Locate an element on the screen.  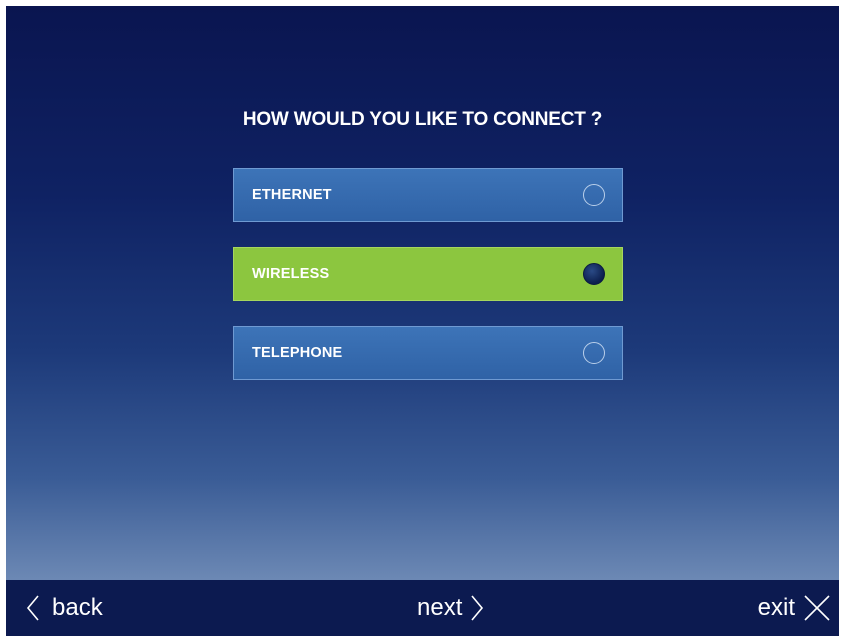
option-label: ETHERNET is located at coordinates (292, 195).